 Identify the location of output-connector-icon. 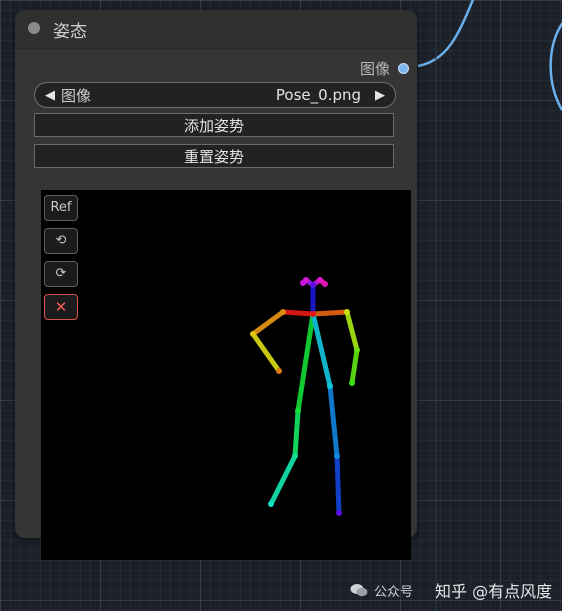
(403, 68).